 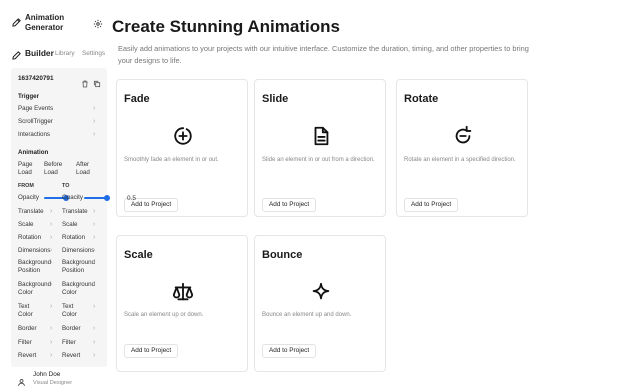 I want to click on property-label: Text, so click(x=24, y=306).